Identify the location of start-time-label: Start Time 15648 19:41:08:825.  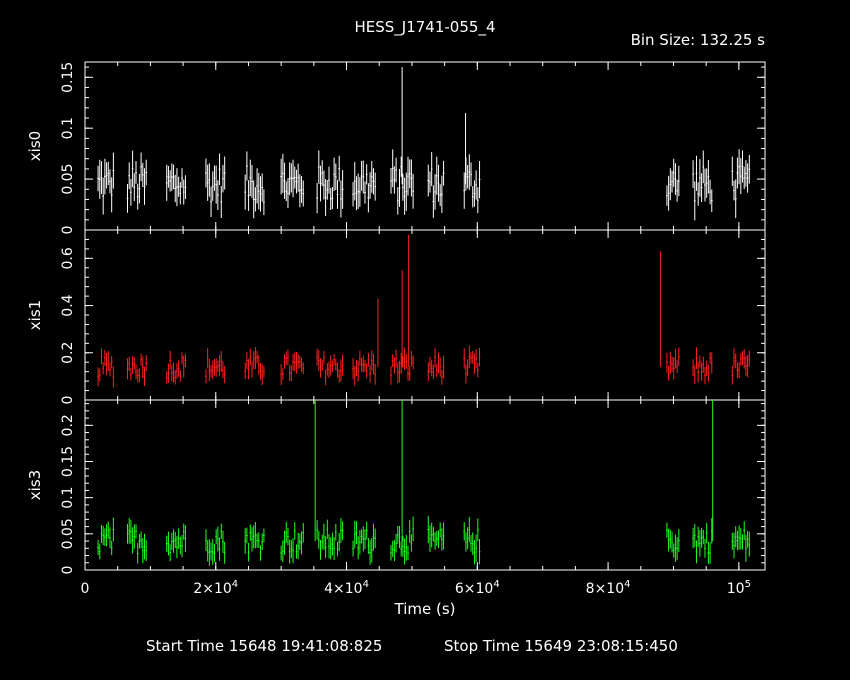
(264, 646).